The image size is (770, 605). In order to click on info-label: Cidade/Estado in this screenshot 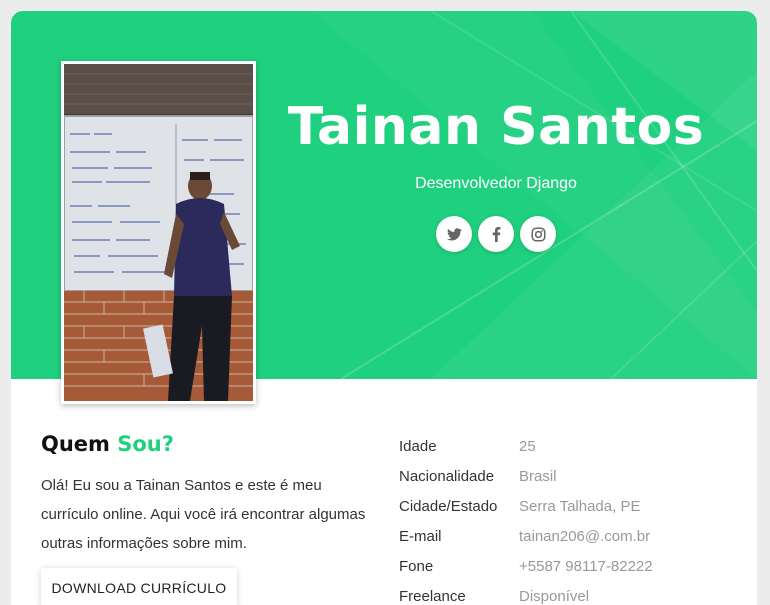, I will do `click(448, 506)`.